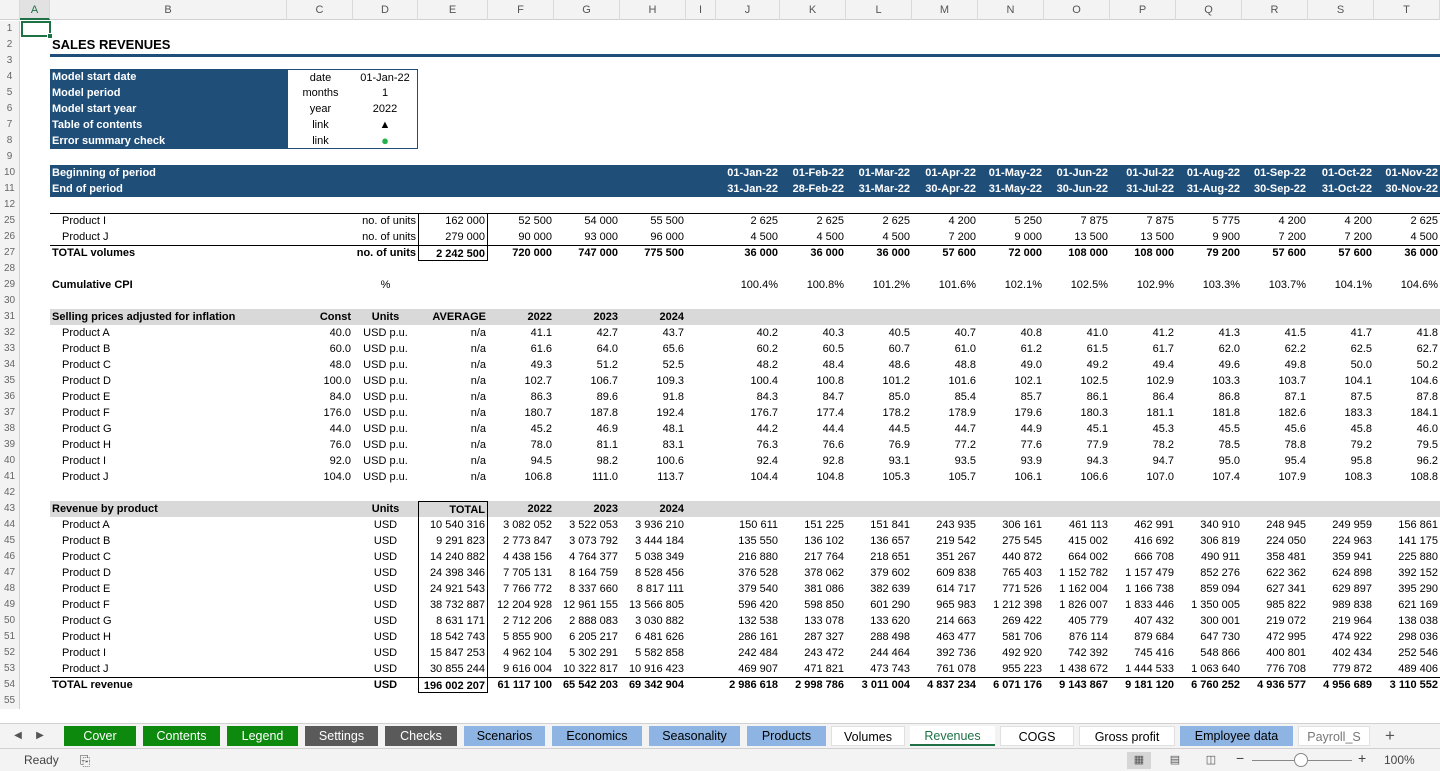 This screenshot has height=771, width=1440. I want to click on revenue-year: 3 936 210, so click(653, 525).